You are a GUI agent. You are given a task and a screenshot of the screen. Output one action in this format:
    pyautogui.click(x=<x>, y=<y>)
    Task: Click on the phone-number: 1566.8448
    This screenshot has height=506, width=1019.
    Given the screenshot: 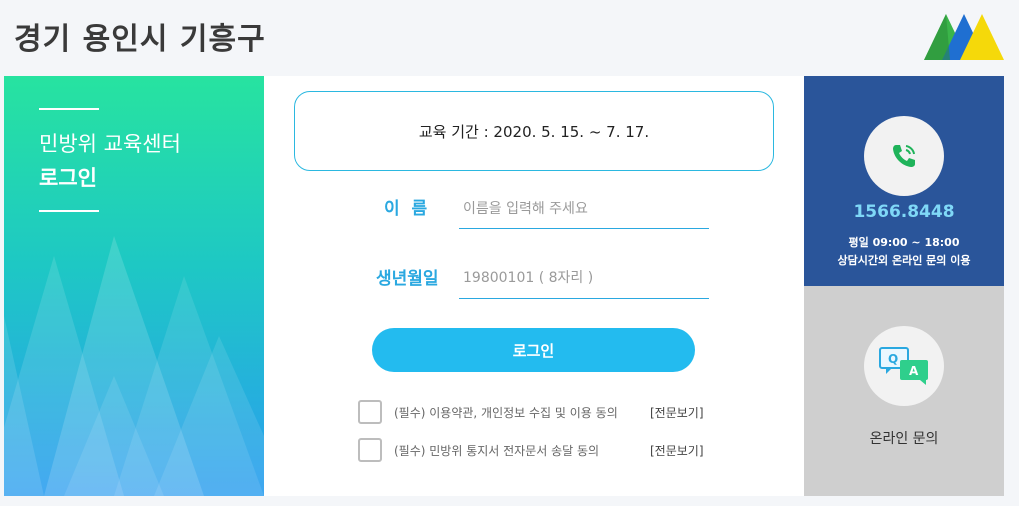 What is the action you would take?
    pyautogui.click(x=904, y=212)
    